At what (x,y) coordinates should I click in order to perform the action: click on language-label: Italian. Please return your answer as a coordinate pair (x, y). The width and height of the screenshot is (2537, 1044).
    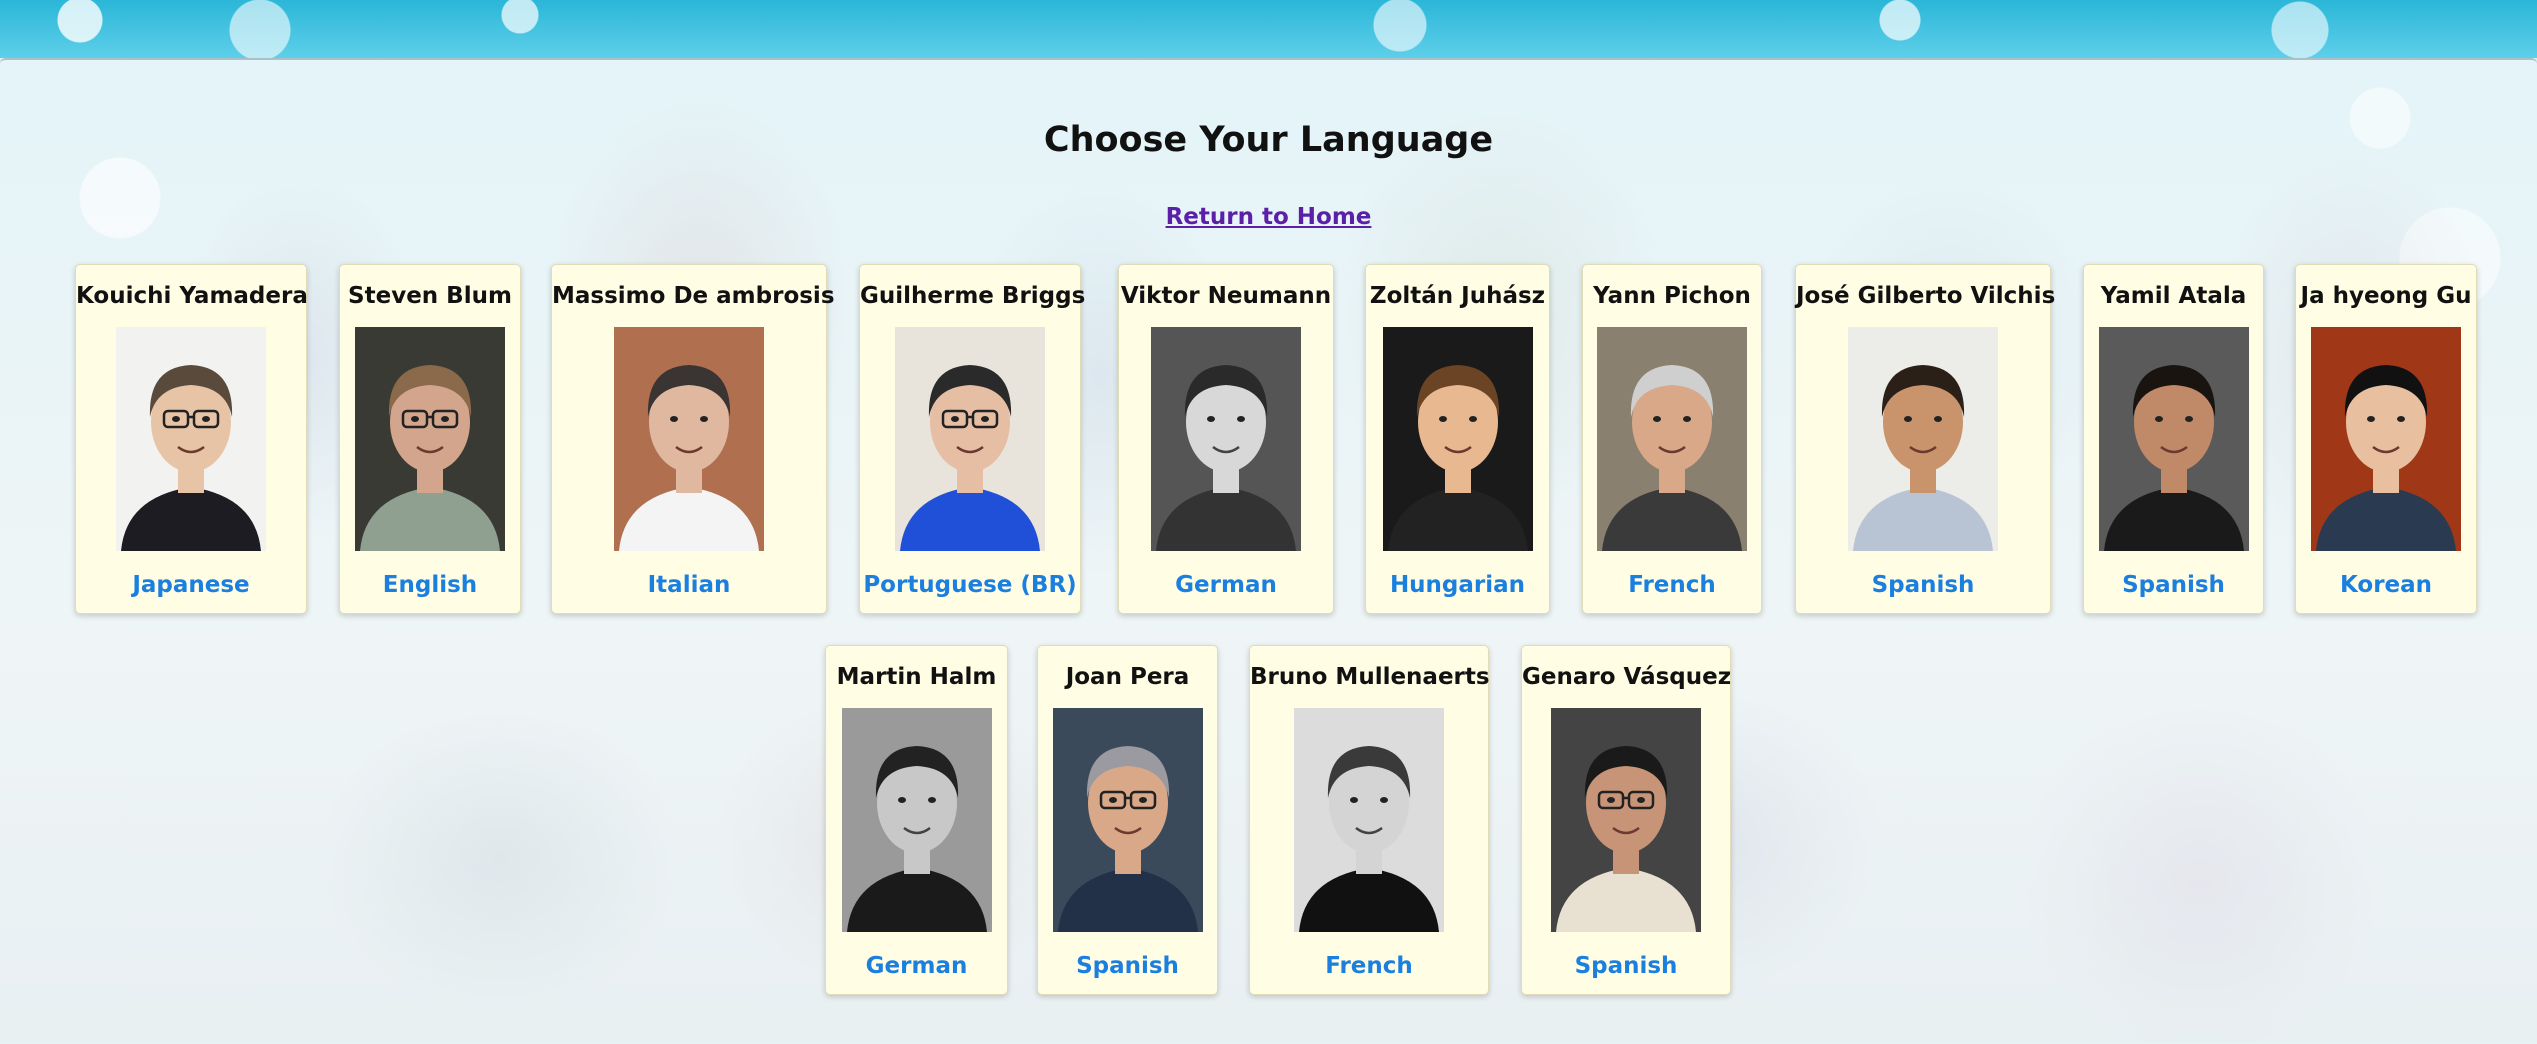
    Looking at the image, I should click on (689, 585).